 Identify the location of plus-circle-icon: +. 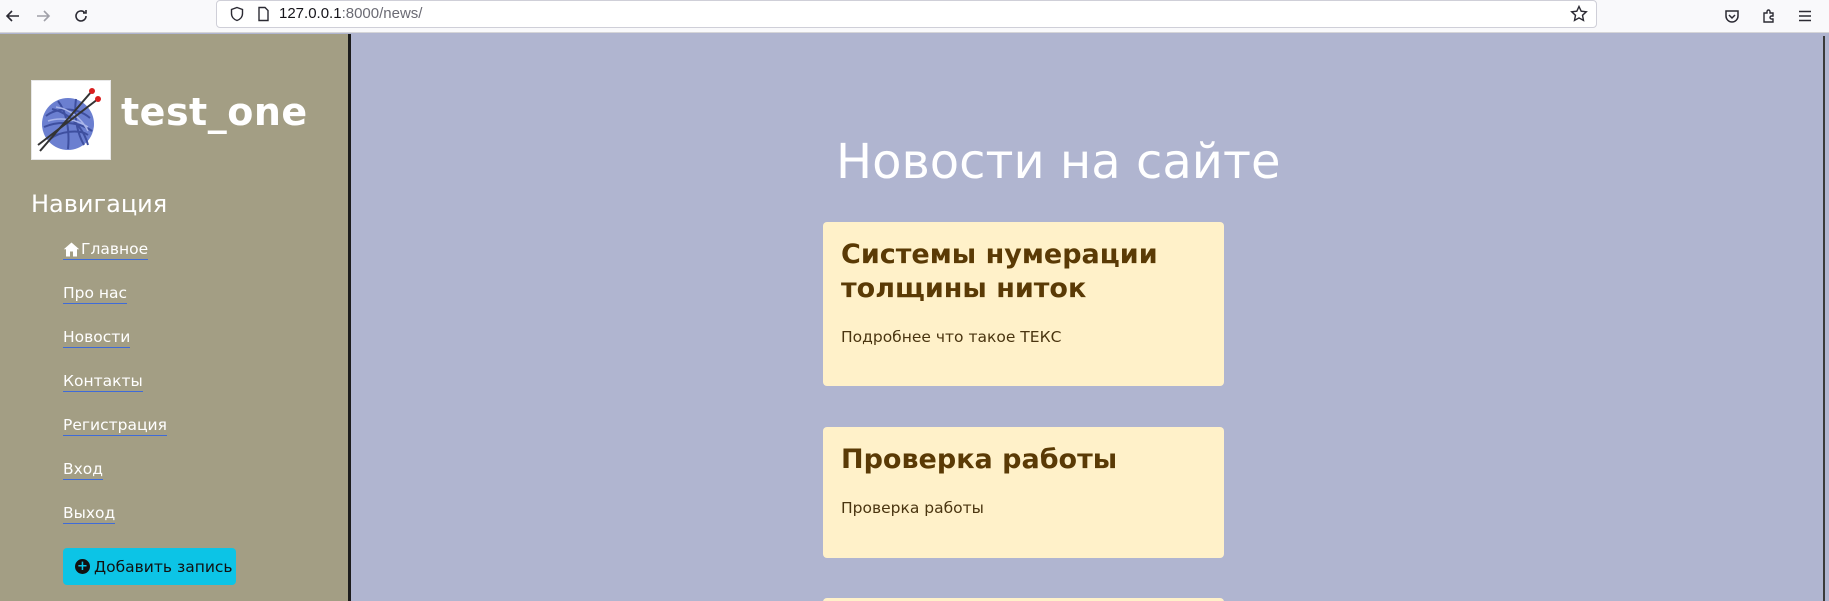
(82, 566).